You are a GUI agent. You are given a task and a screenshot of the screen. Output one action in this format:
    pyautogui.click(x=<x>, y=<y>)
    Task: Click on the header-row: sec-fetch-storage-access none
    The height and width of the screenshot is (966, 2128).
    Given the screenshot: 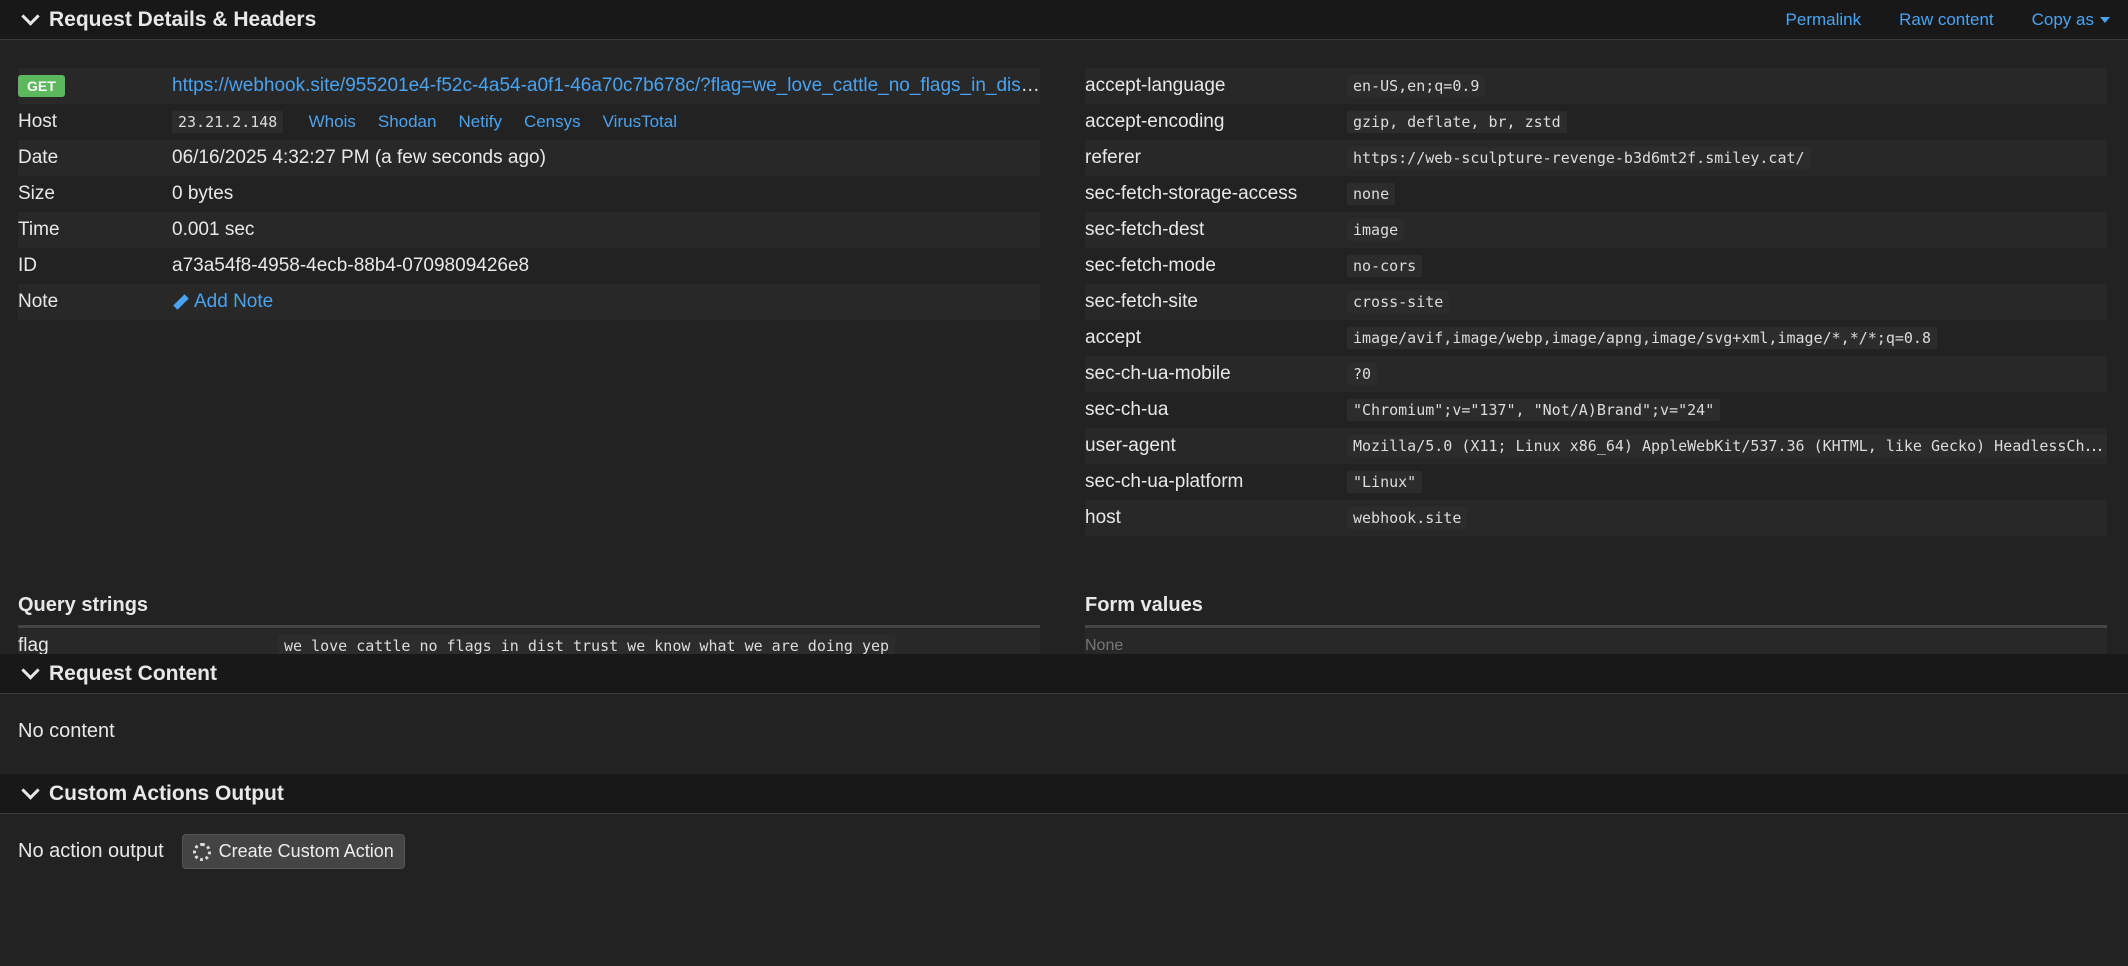 What is the action you would take?
    pyautogui.click(x=1596, y=194)
    